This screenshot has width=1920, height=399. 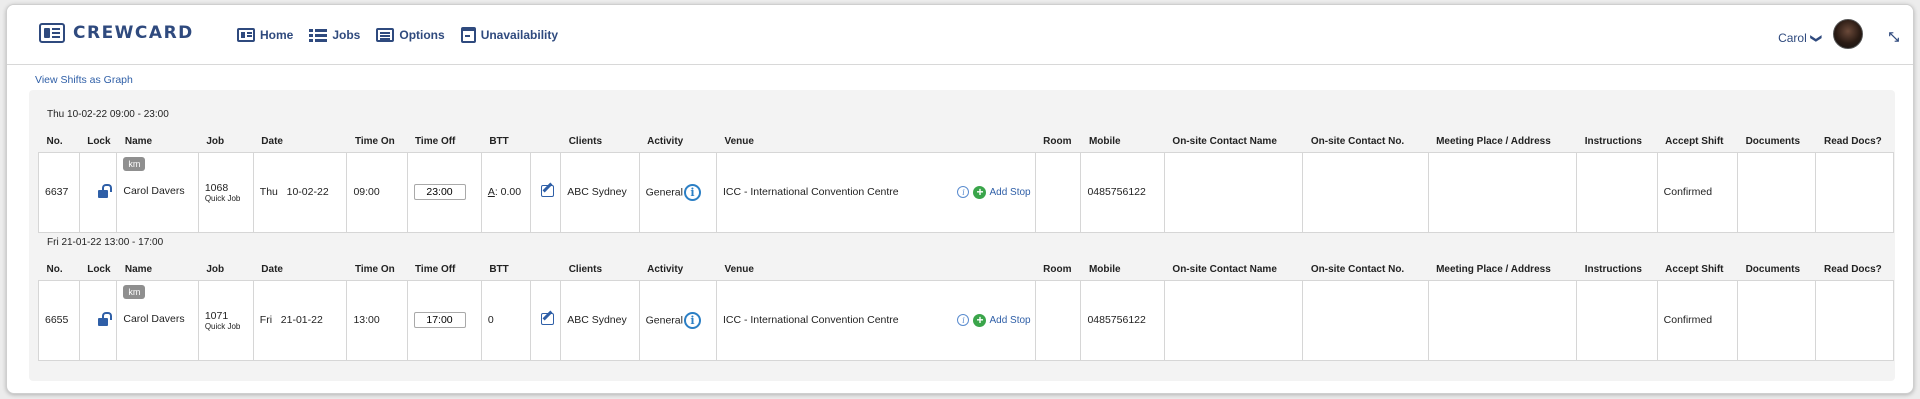 What do you see at coordinates (52, 33) in the screenshot?
I see `crewcard-logo-icon` at bounding box center [52, 33].